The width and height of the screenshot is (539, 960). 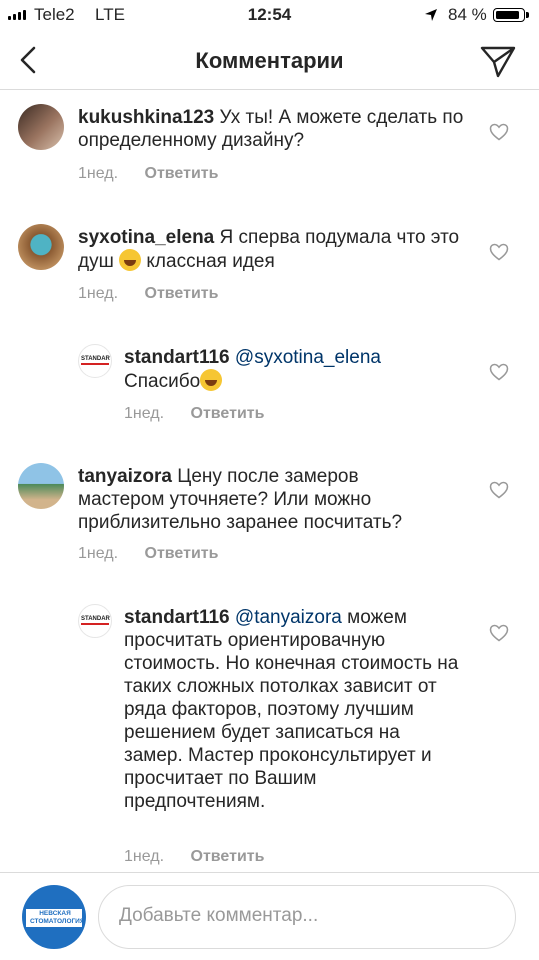 I want to click on comment-composer: НЕВСКАЯ СТОМАТОЛОГИЯ, so click(x=269, y=916).